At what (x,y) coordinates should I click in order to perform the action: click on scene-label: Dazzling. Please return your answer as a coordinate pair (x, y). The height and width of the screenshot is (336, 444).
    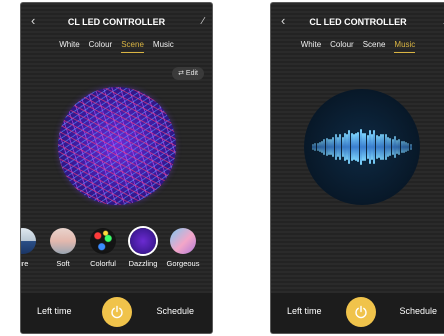
    Looking at the image, I should click on (143, 263).